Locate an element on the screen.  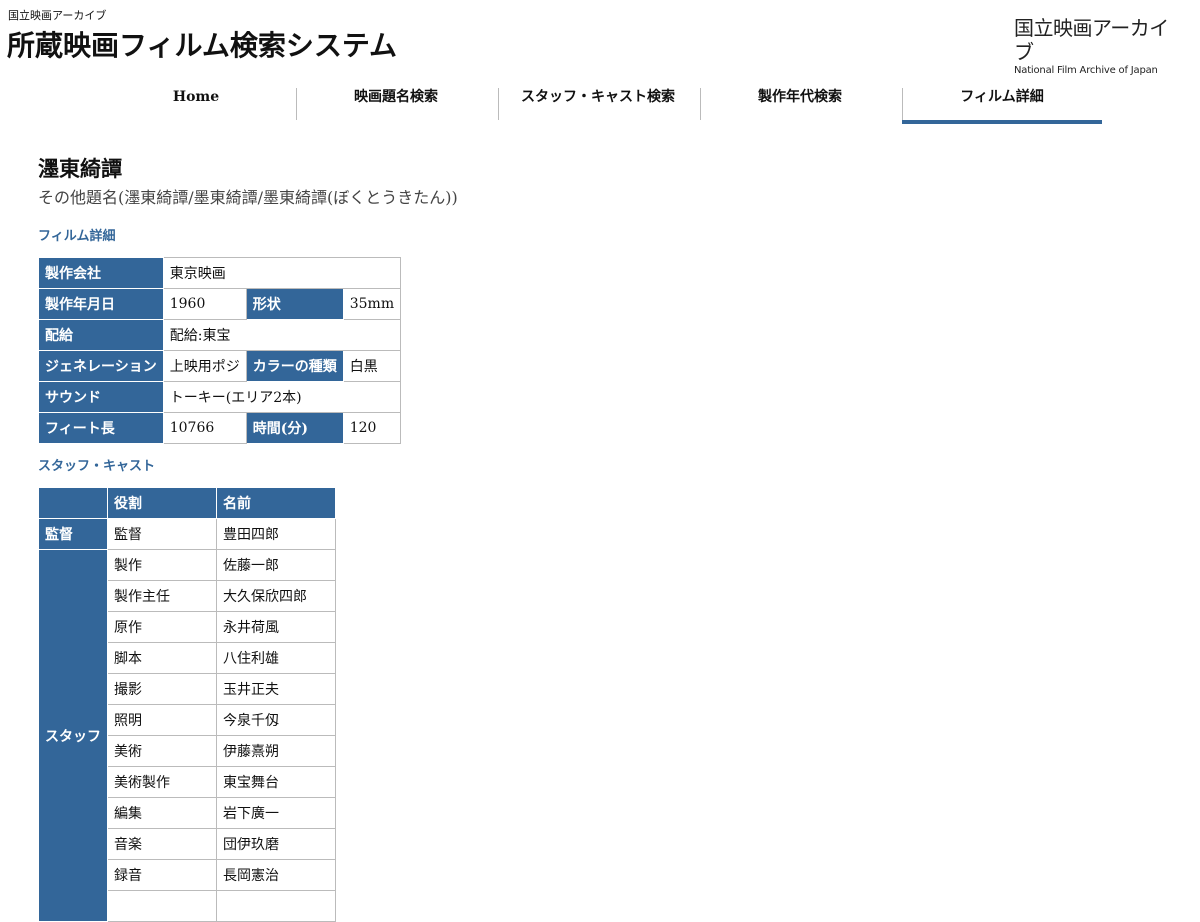
table-row: ジェネレーション 上映用ポジ カラーの種類 白黒 is located at coordinates (220, 366).